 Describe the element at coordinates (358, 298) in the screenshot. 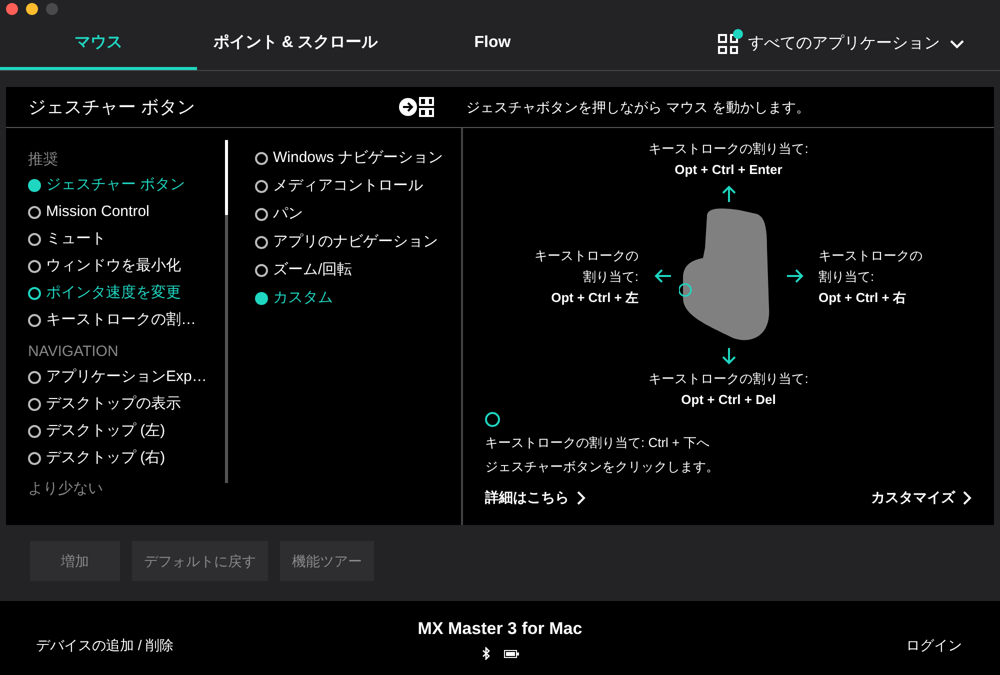

I see `gesture-mode-option: カスタム` at that location.